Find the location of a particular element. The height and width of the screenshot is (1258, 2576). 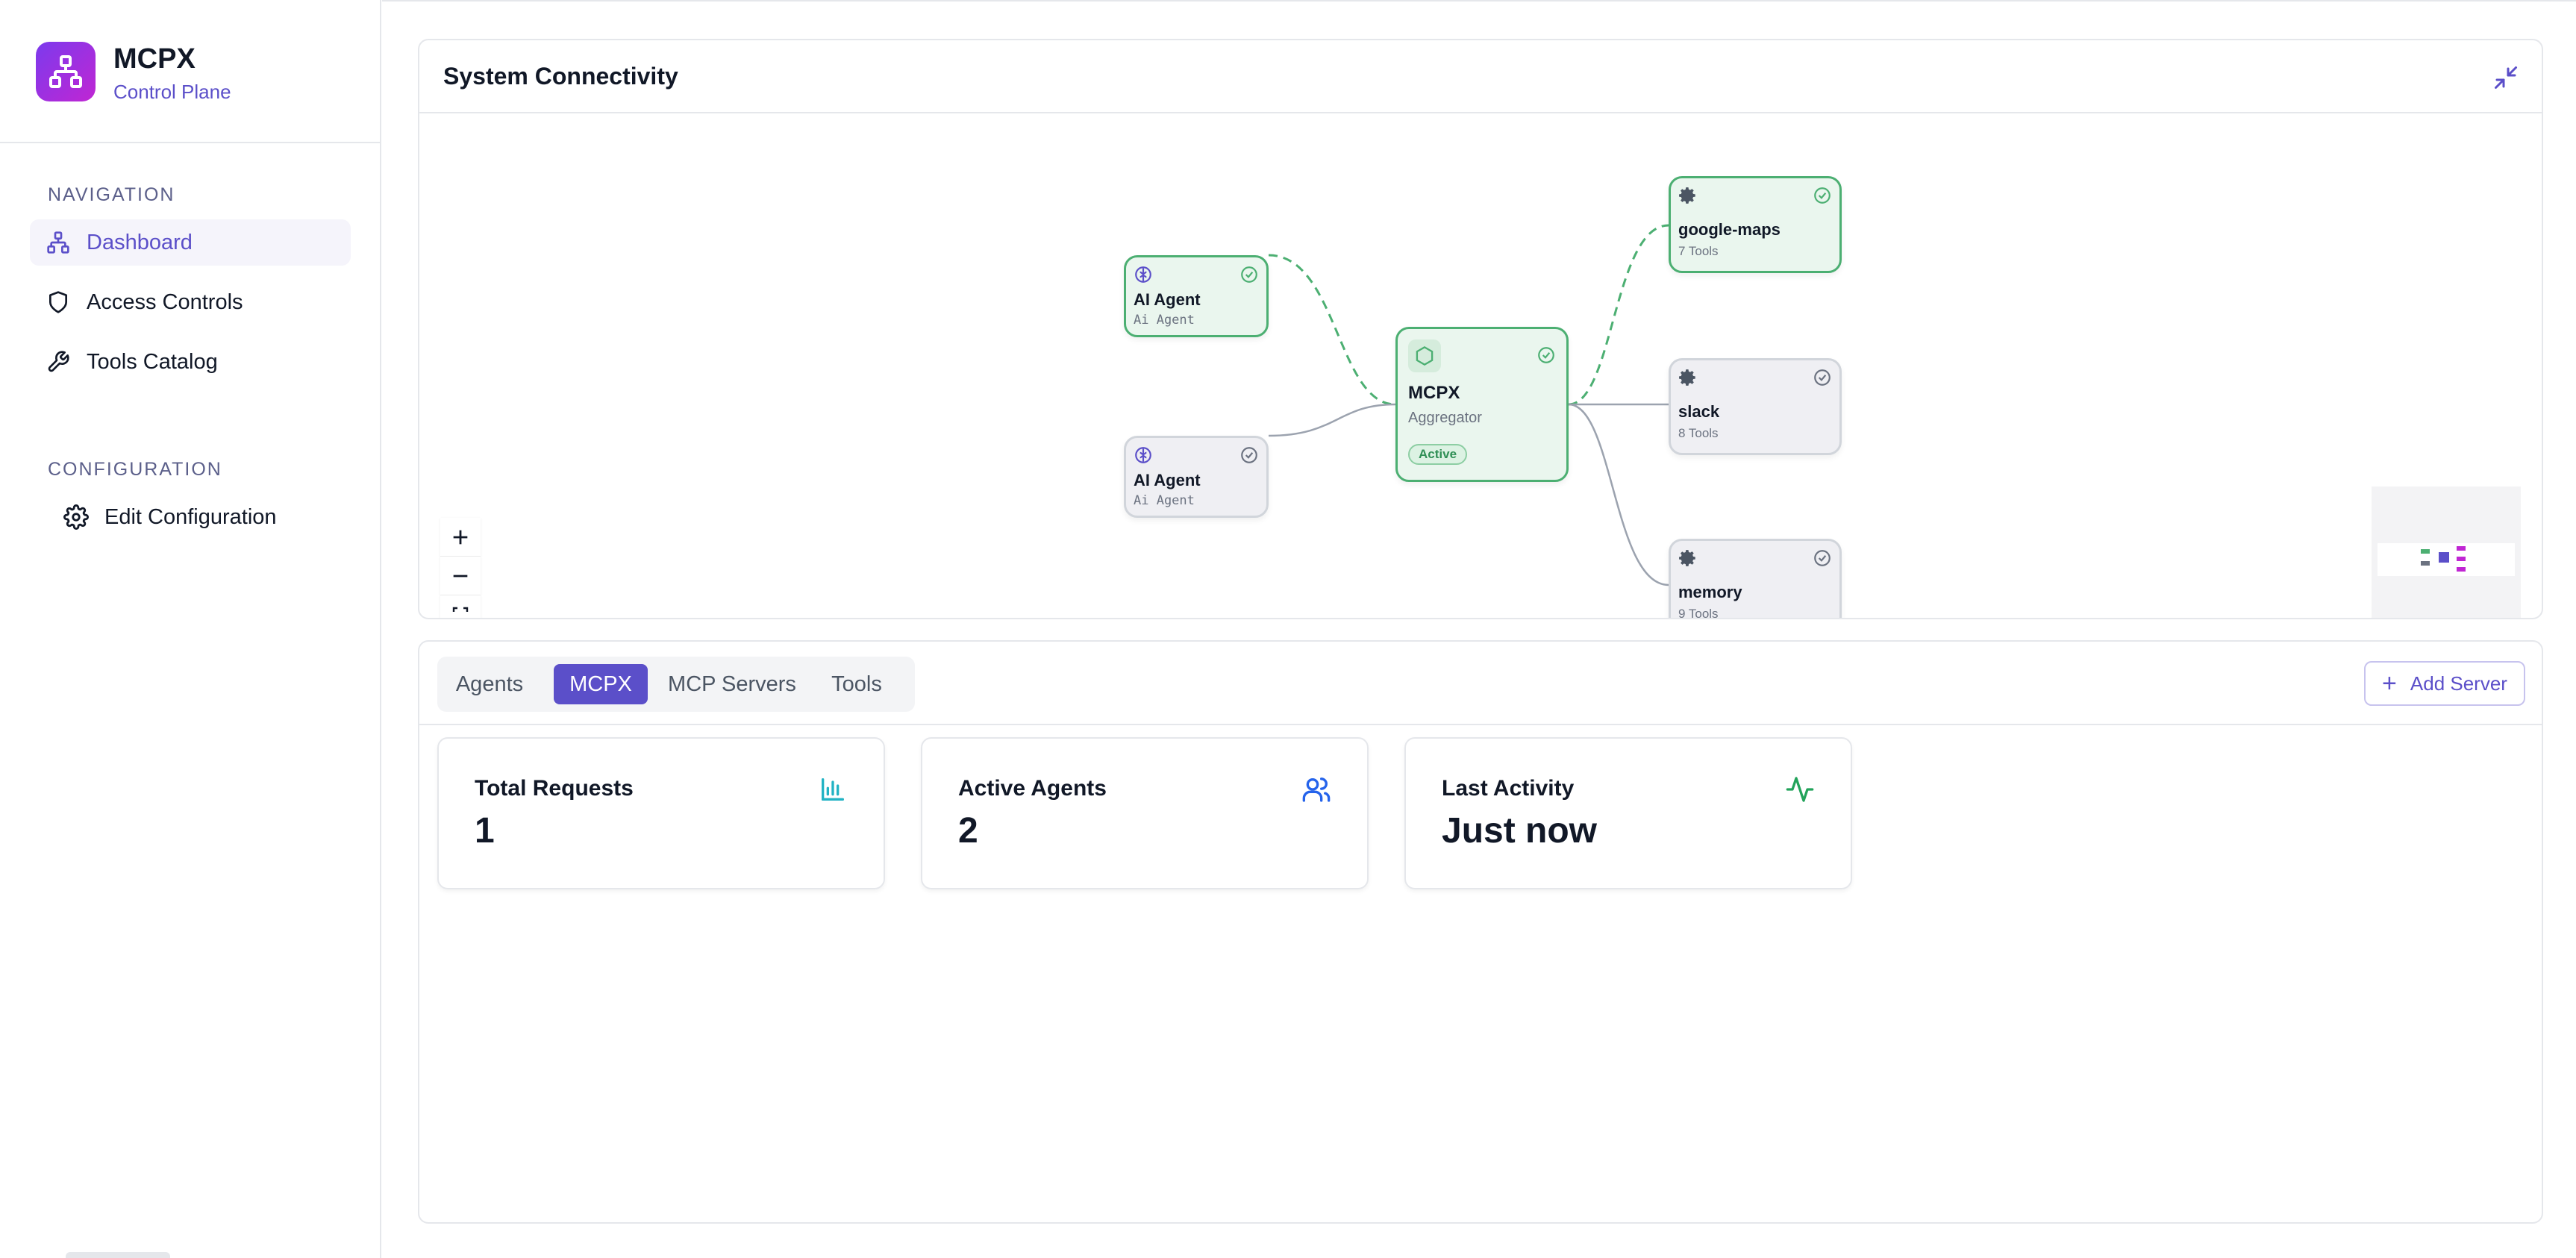

collapse-button is located at coordinates (2505, 77).